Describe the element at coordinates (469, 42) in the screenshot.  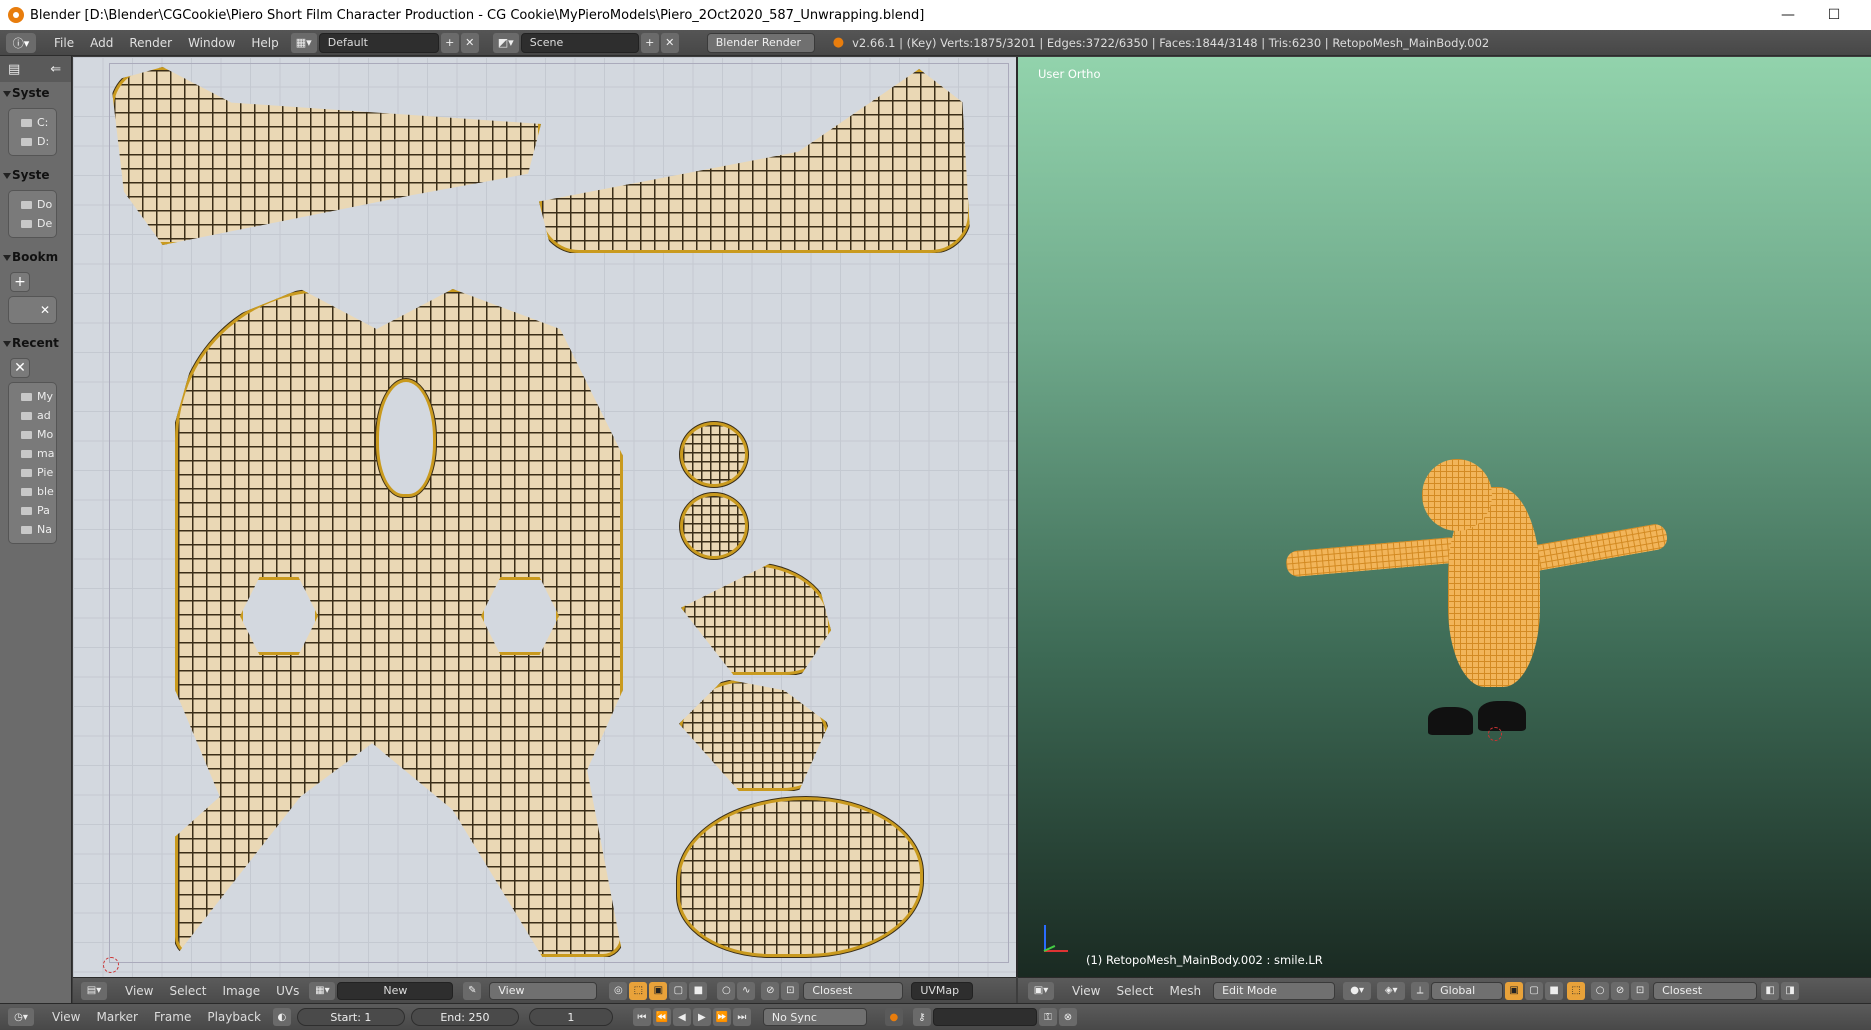
I see `remove-screen-button: ✕` at that location.